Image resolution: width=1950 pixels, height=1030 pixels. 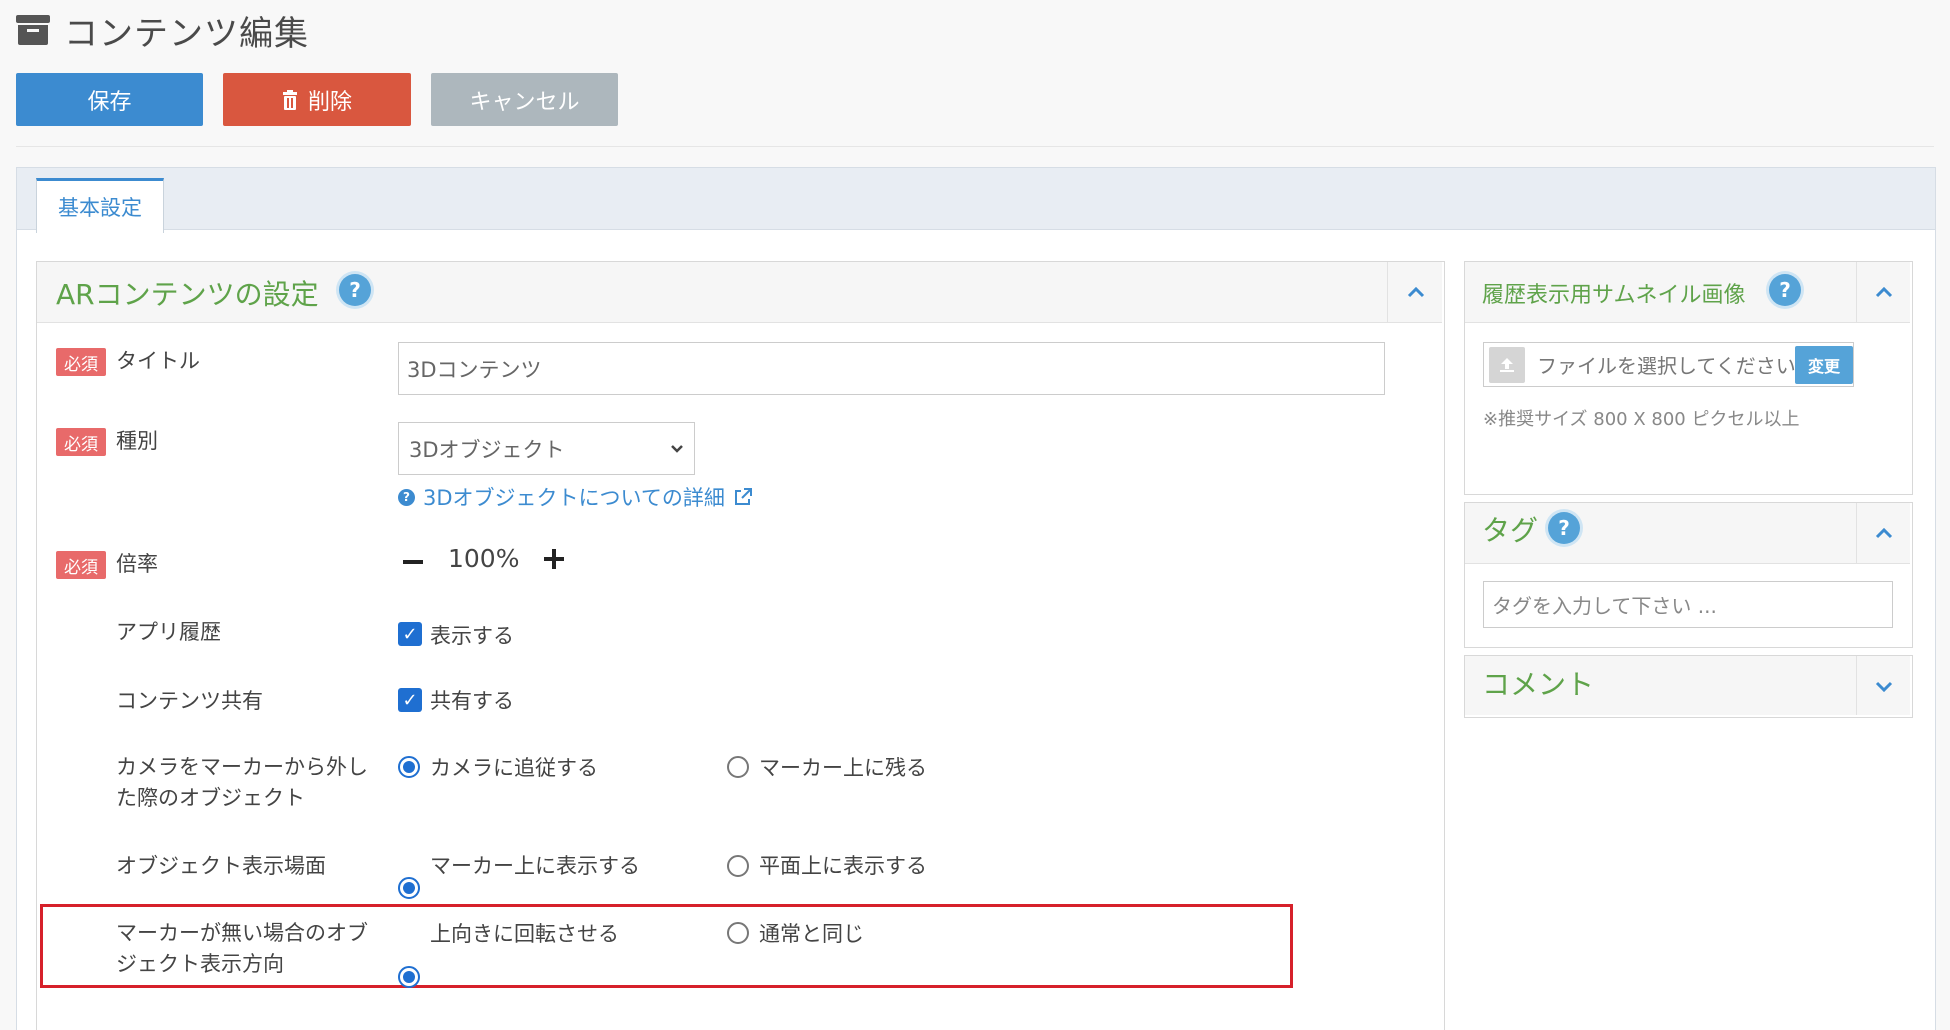 I want to click on save-button: 保存, so click(x=109, y=99).